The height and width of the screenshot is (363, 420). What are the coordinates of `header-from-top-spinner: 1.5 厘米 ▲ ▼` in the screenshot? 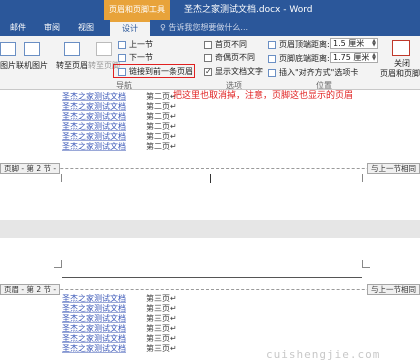 It's located at (354, 43).